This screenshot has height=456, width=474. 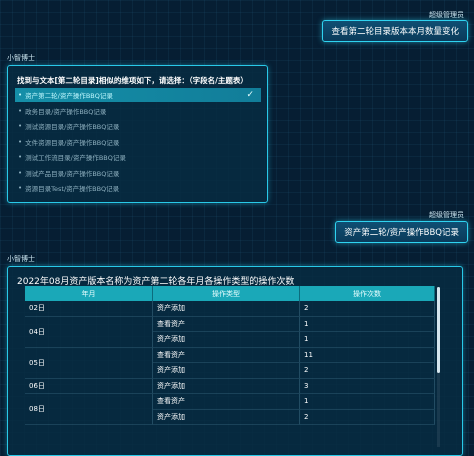 What do you see at coordinates (89, 363) in the screenshot?
I see `month-cell: 05日` at bounding box center [89, 363].